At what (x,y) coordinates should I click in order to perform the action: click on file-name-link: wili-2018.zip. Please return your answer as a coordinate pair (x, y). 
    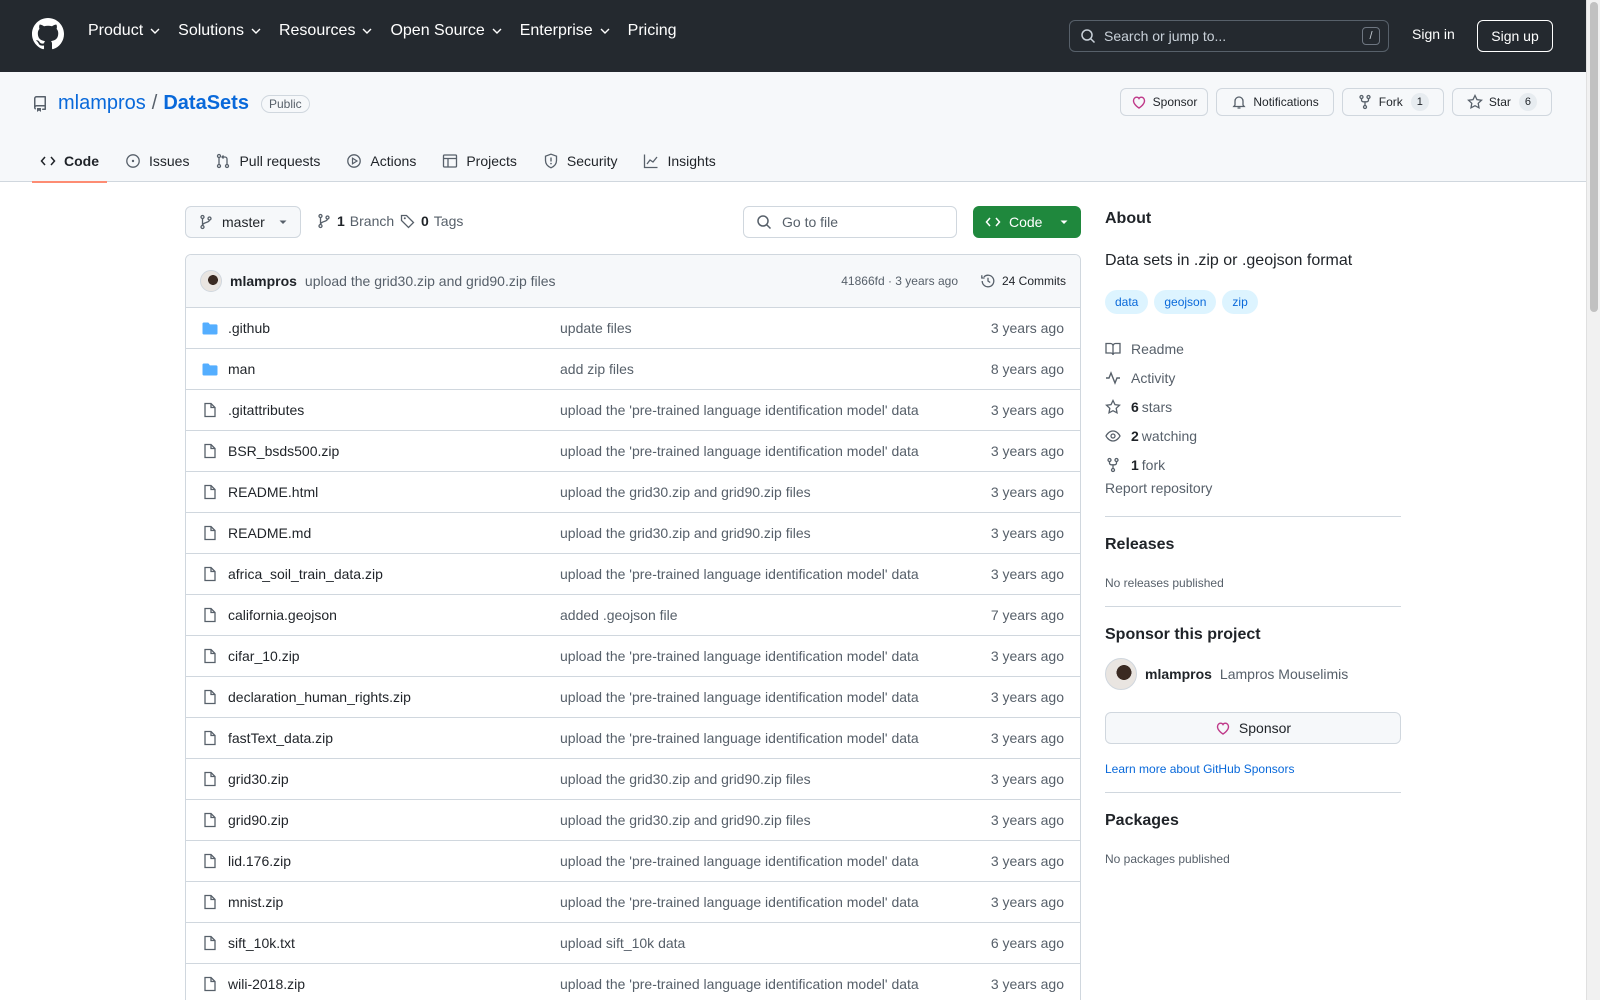
    Looking at the image, I should click on (266, 984).